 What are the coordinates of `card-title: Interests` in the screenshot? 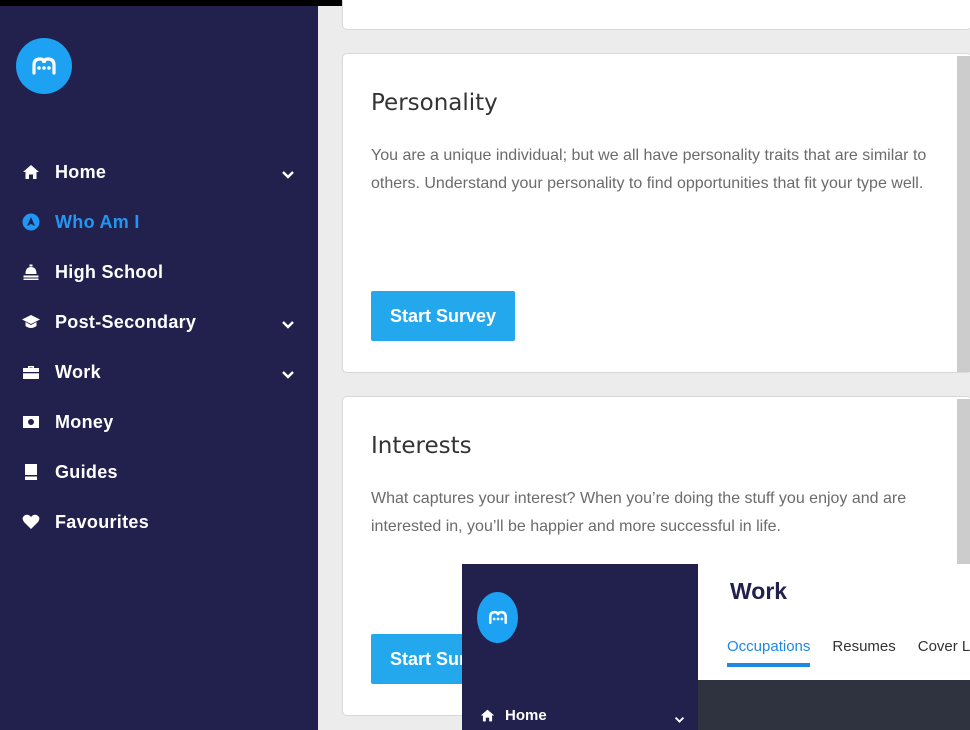 It's located at (421, 446).